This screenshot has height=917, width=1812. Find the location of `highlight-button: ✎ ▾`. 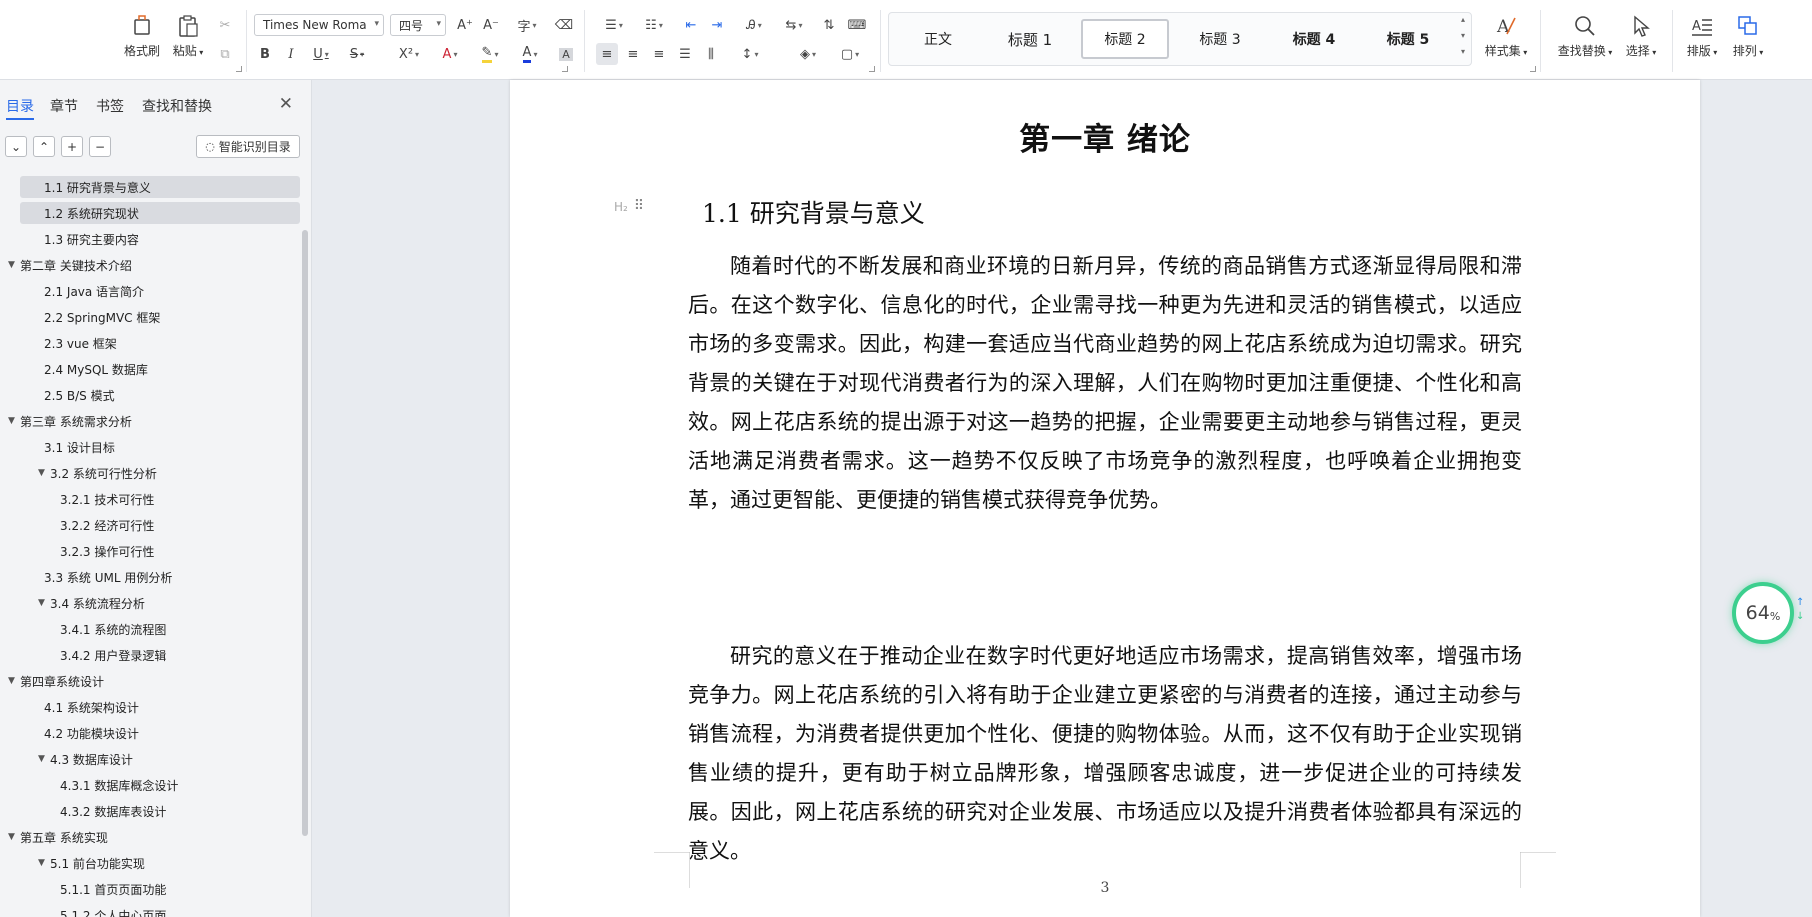

highlight-button: ✎ ▾ is located at coordinates (490, 54).